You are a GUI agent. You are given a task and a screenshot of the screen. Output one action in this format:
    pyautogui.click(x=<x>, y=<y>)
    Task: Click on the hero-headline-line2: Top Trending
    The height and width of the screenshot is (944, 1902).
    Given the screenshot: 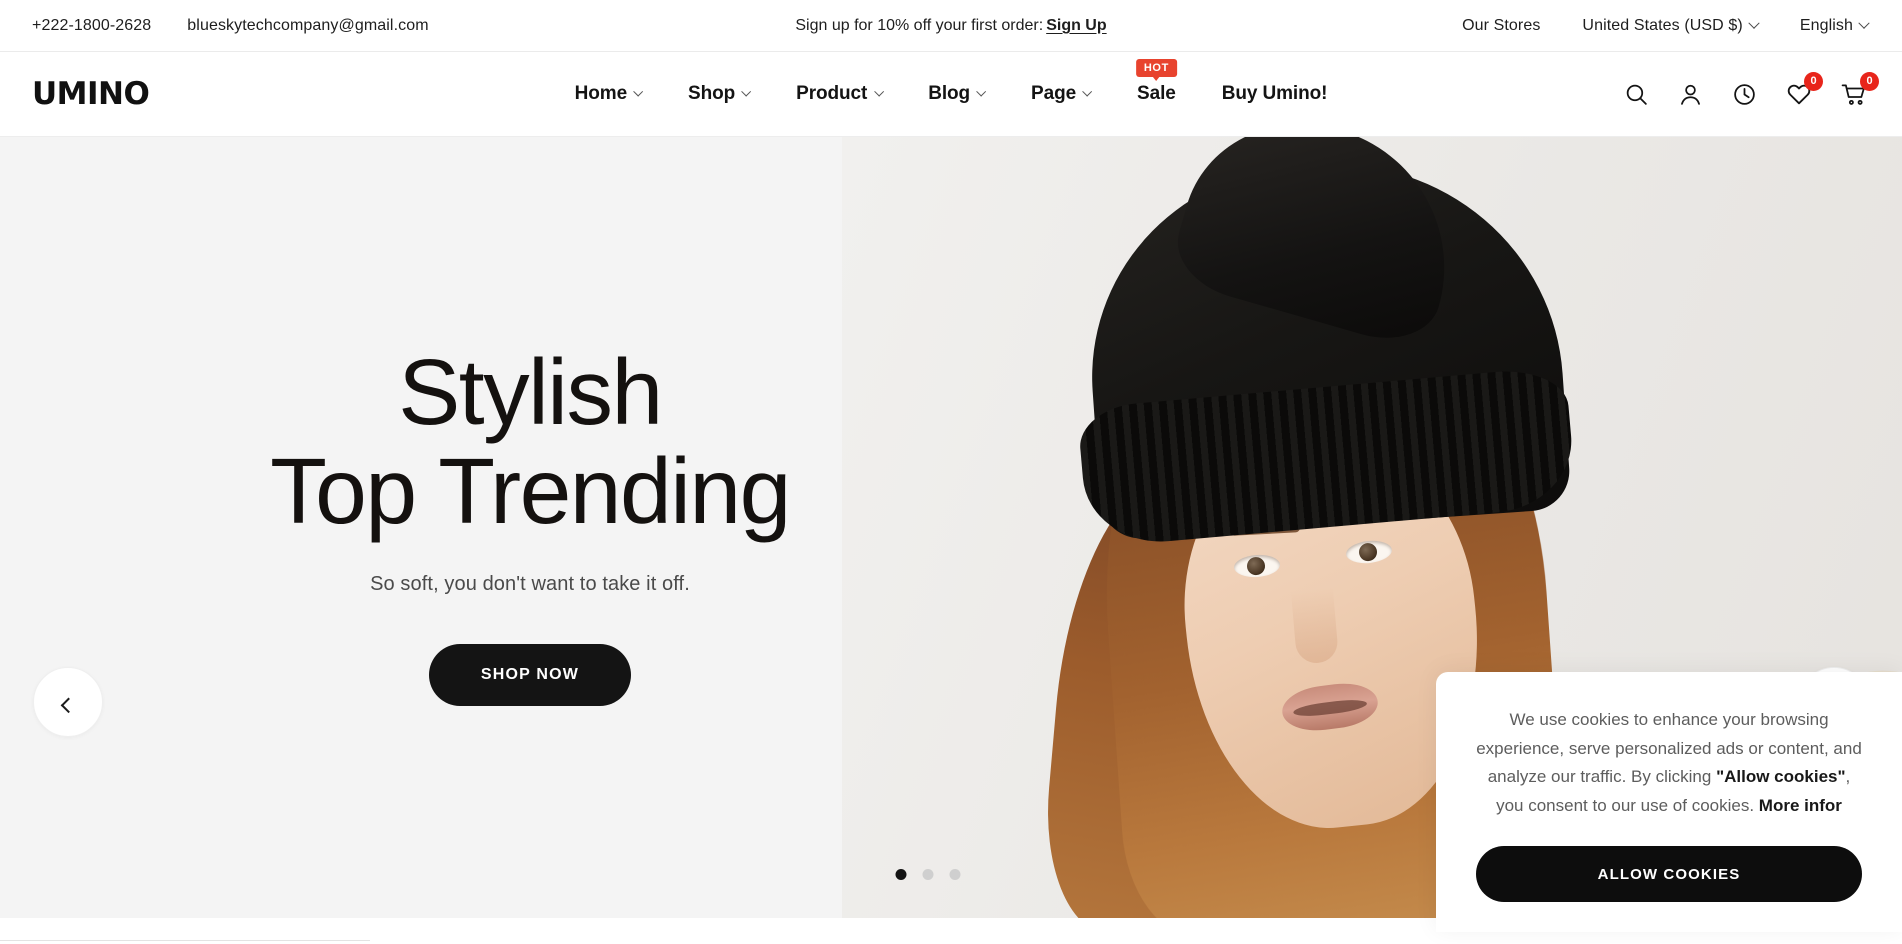 What is the action you would take?
    pyautogui.click(x=530, y=491)
    